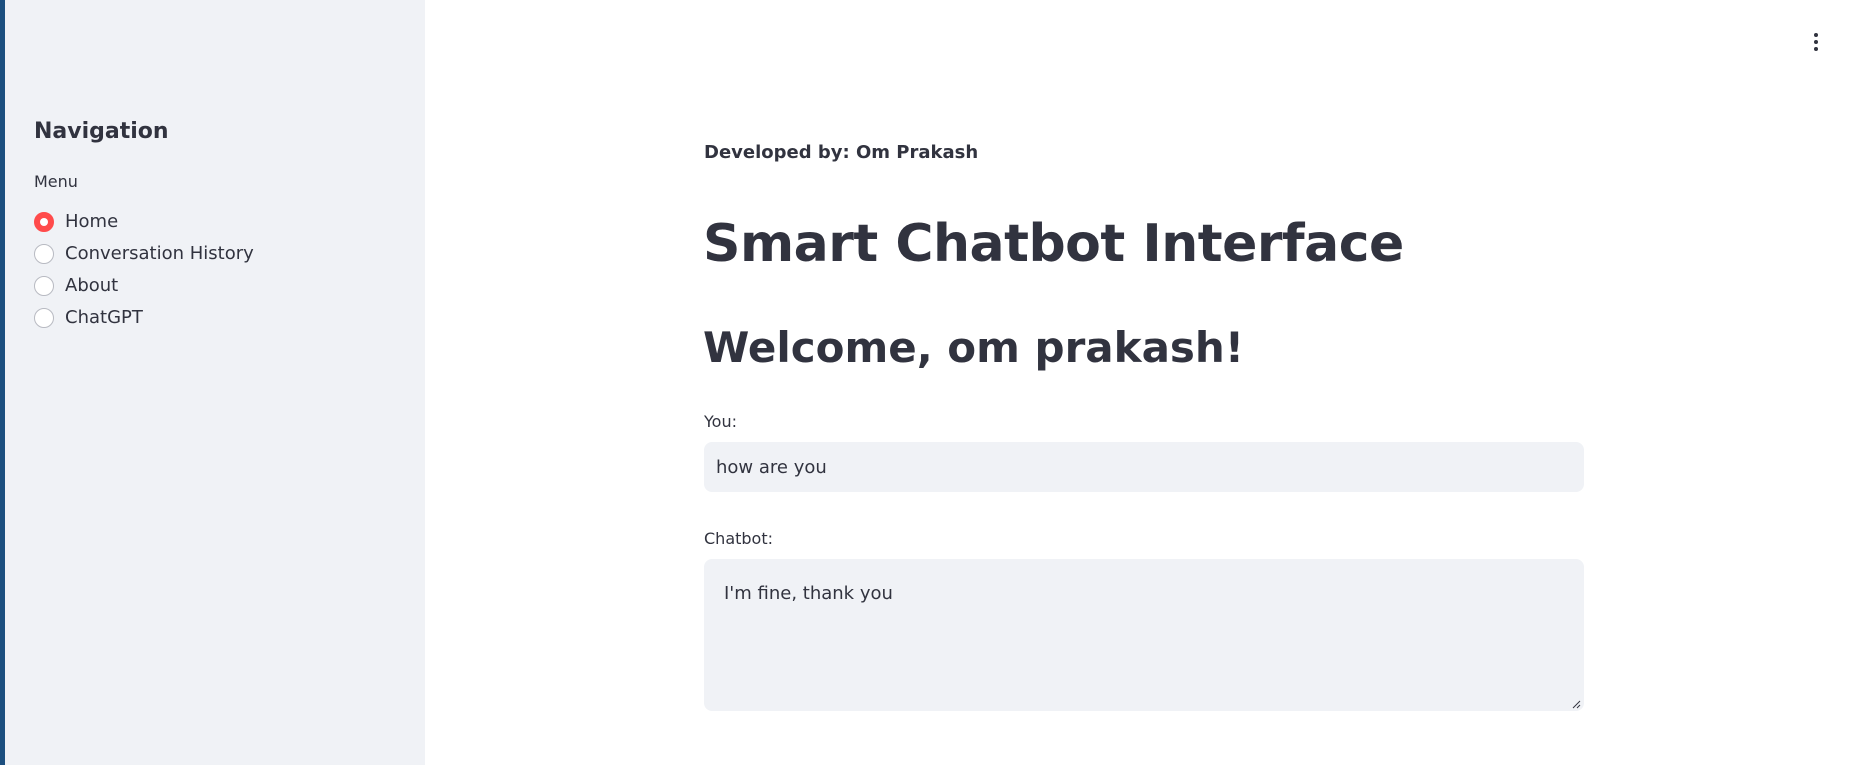 This screenshot has width=1854, height=765. I want to click on menu-option-label: Home, so click(92, 221).